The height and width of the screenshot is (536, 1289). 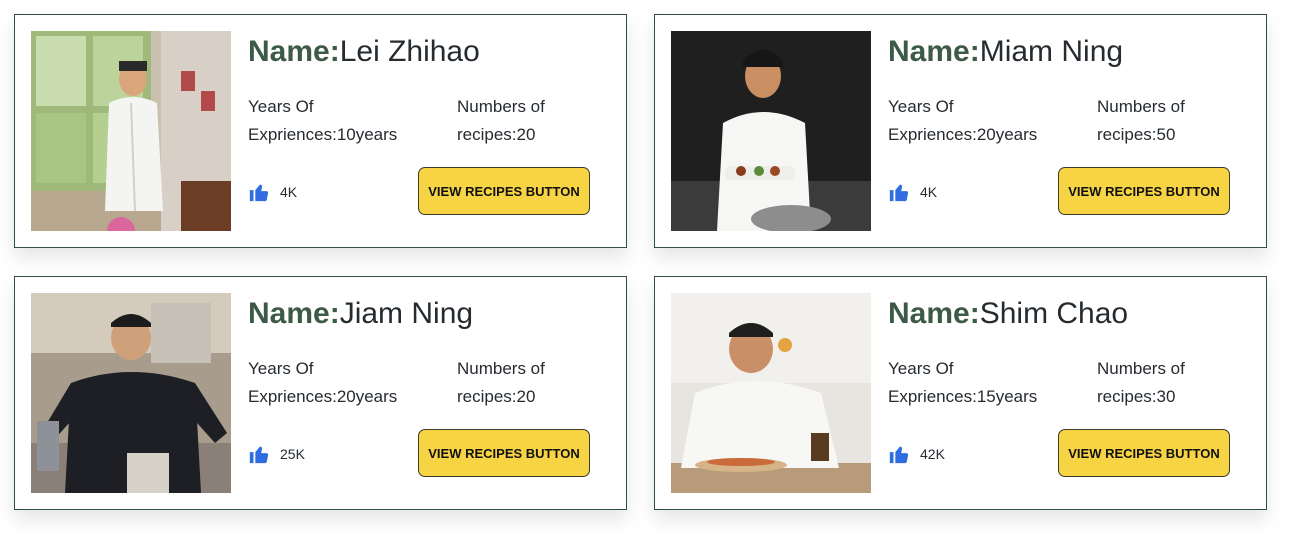 What do you see at coordinates (409, 51) in the screenshot?
I see `name-value: Lei Zhihao` at bounding box center [409, 51].